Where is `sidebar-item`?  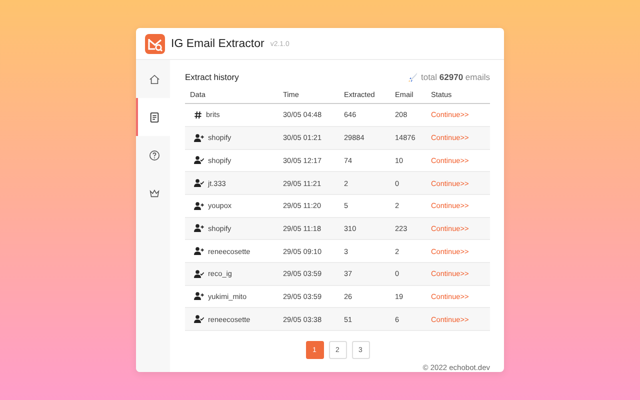 sidebar-item is located at coordinates (153, 117).